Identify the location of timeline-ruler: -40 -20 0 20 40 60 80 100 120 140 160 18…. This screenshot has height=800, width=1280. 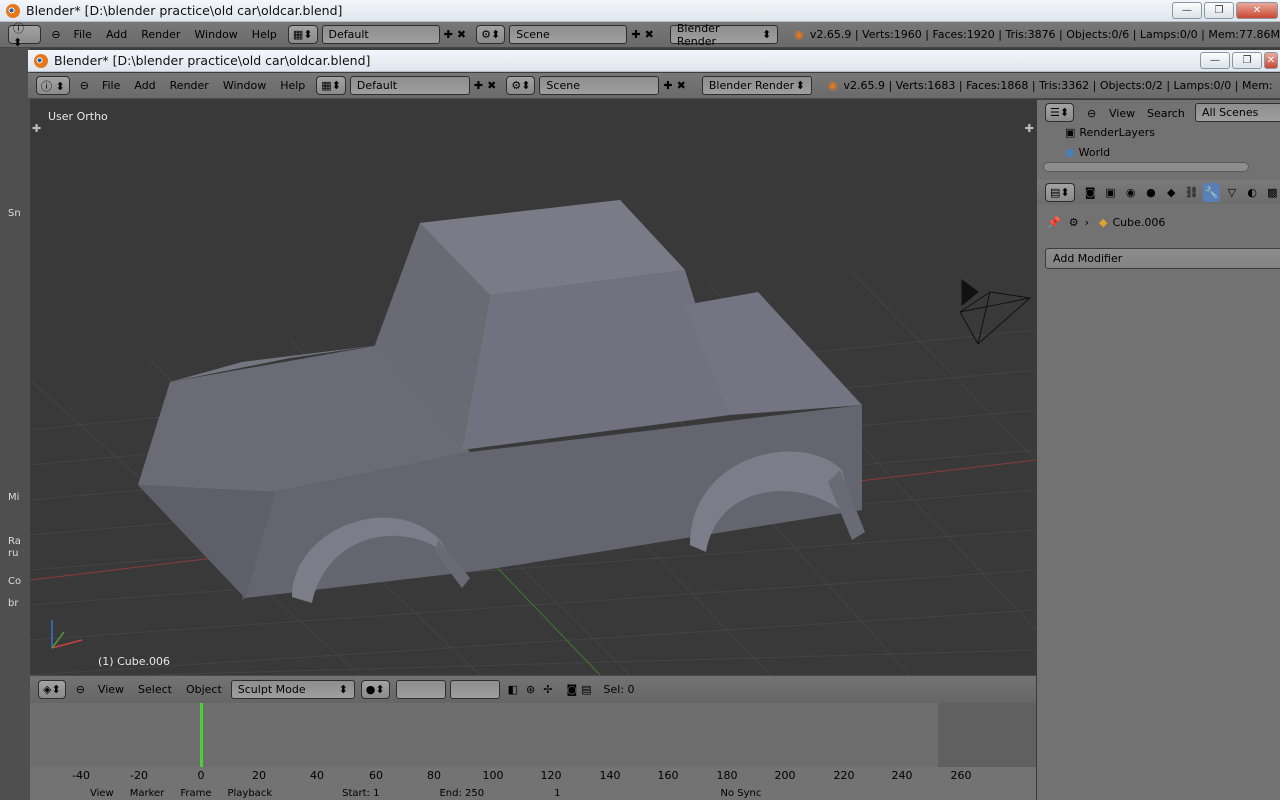
(533, 776).